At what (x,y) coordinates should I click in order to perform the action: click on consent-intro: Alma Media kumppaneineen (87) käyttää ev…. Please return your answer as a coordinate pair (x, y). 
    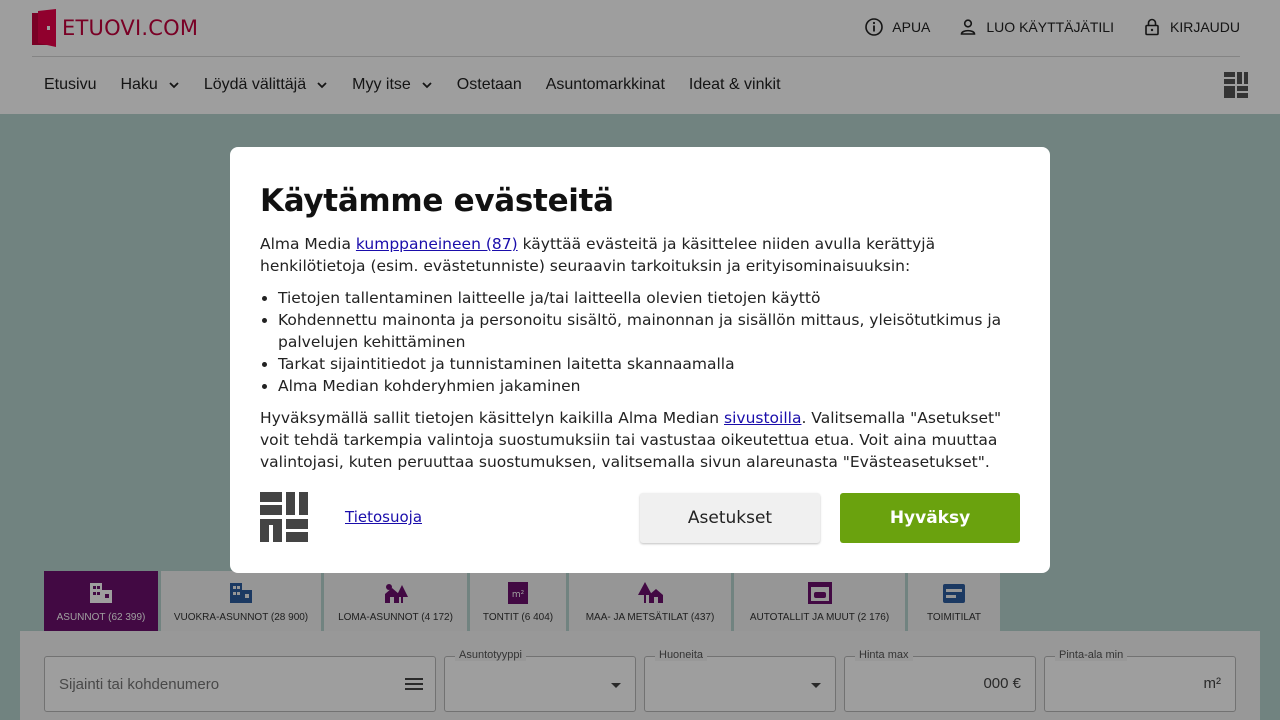
    Looking at the image, I should click on (640, 255).